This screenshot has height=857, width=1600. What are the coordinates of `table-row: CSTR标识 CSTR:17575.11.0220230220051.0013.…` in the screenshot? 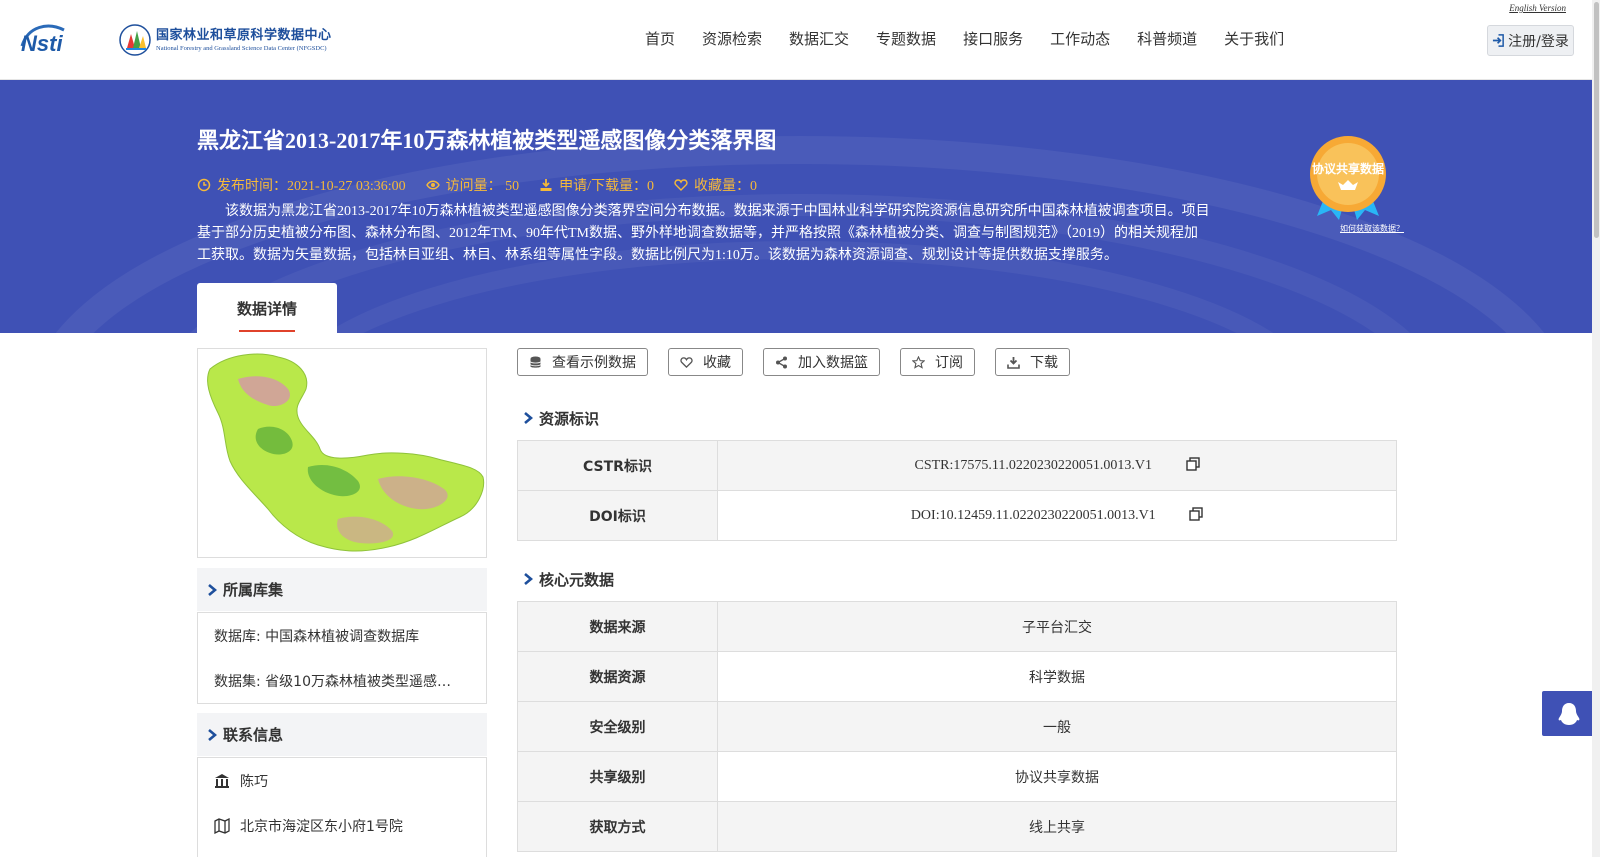 It's located at (957, 465).